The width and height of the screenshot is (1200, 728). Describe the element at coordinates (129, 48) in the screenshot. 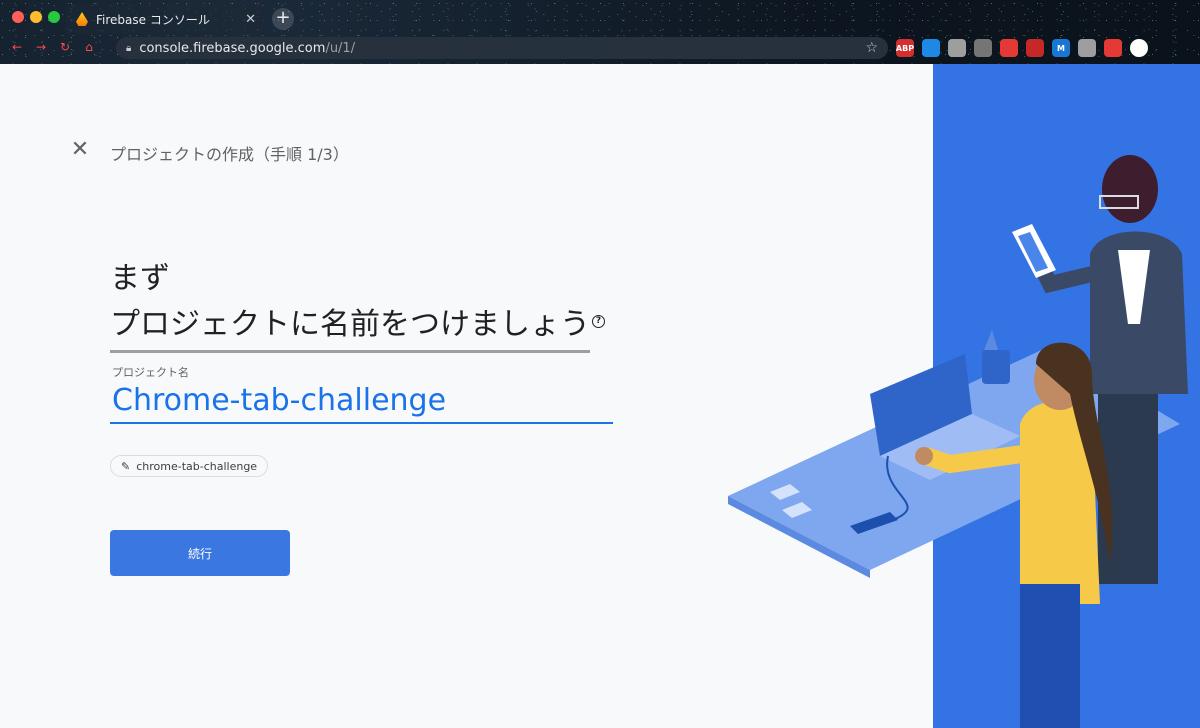

I see `lock-icon: 🔒︎` at that location.